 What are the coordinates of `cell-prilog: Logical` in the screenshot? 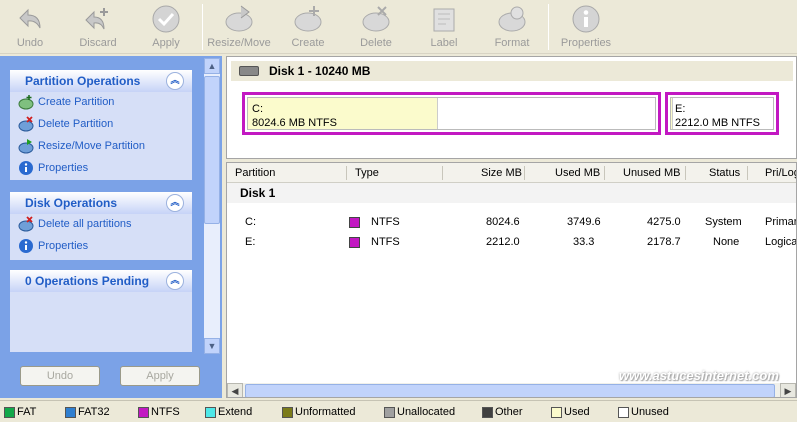 It's located at (781, 242).